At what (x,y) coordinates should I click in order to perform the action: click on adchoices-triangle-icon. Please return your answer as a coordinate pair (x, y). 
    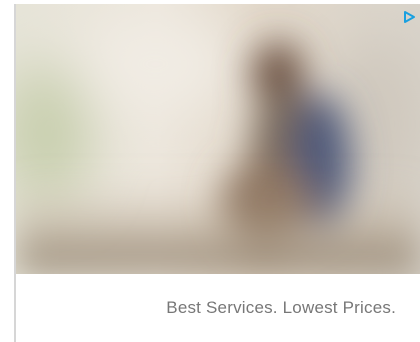
    Looking at the image, I should click on (409, 17).